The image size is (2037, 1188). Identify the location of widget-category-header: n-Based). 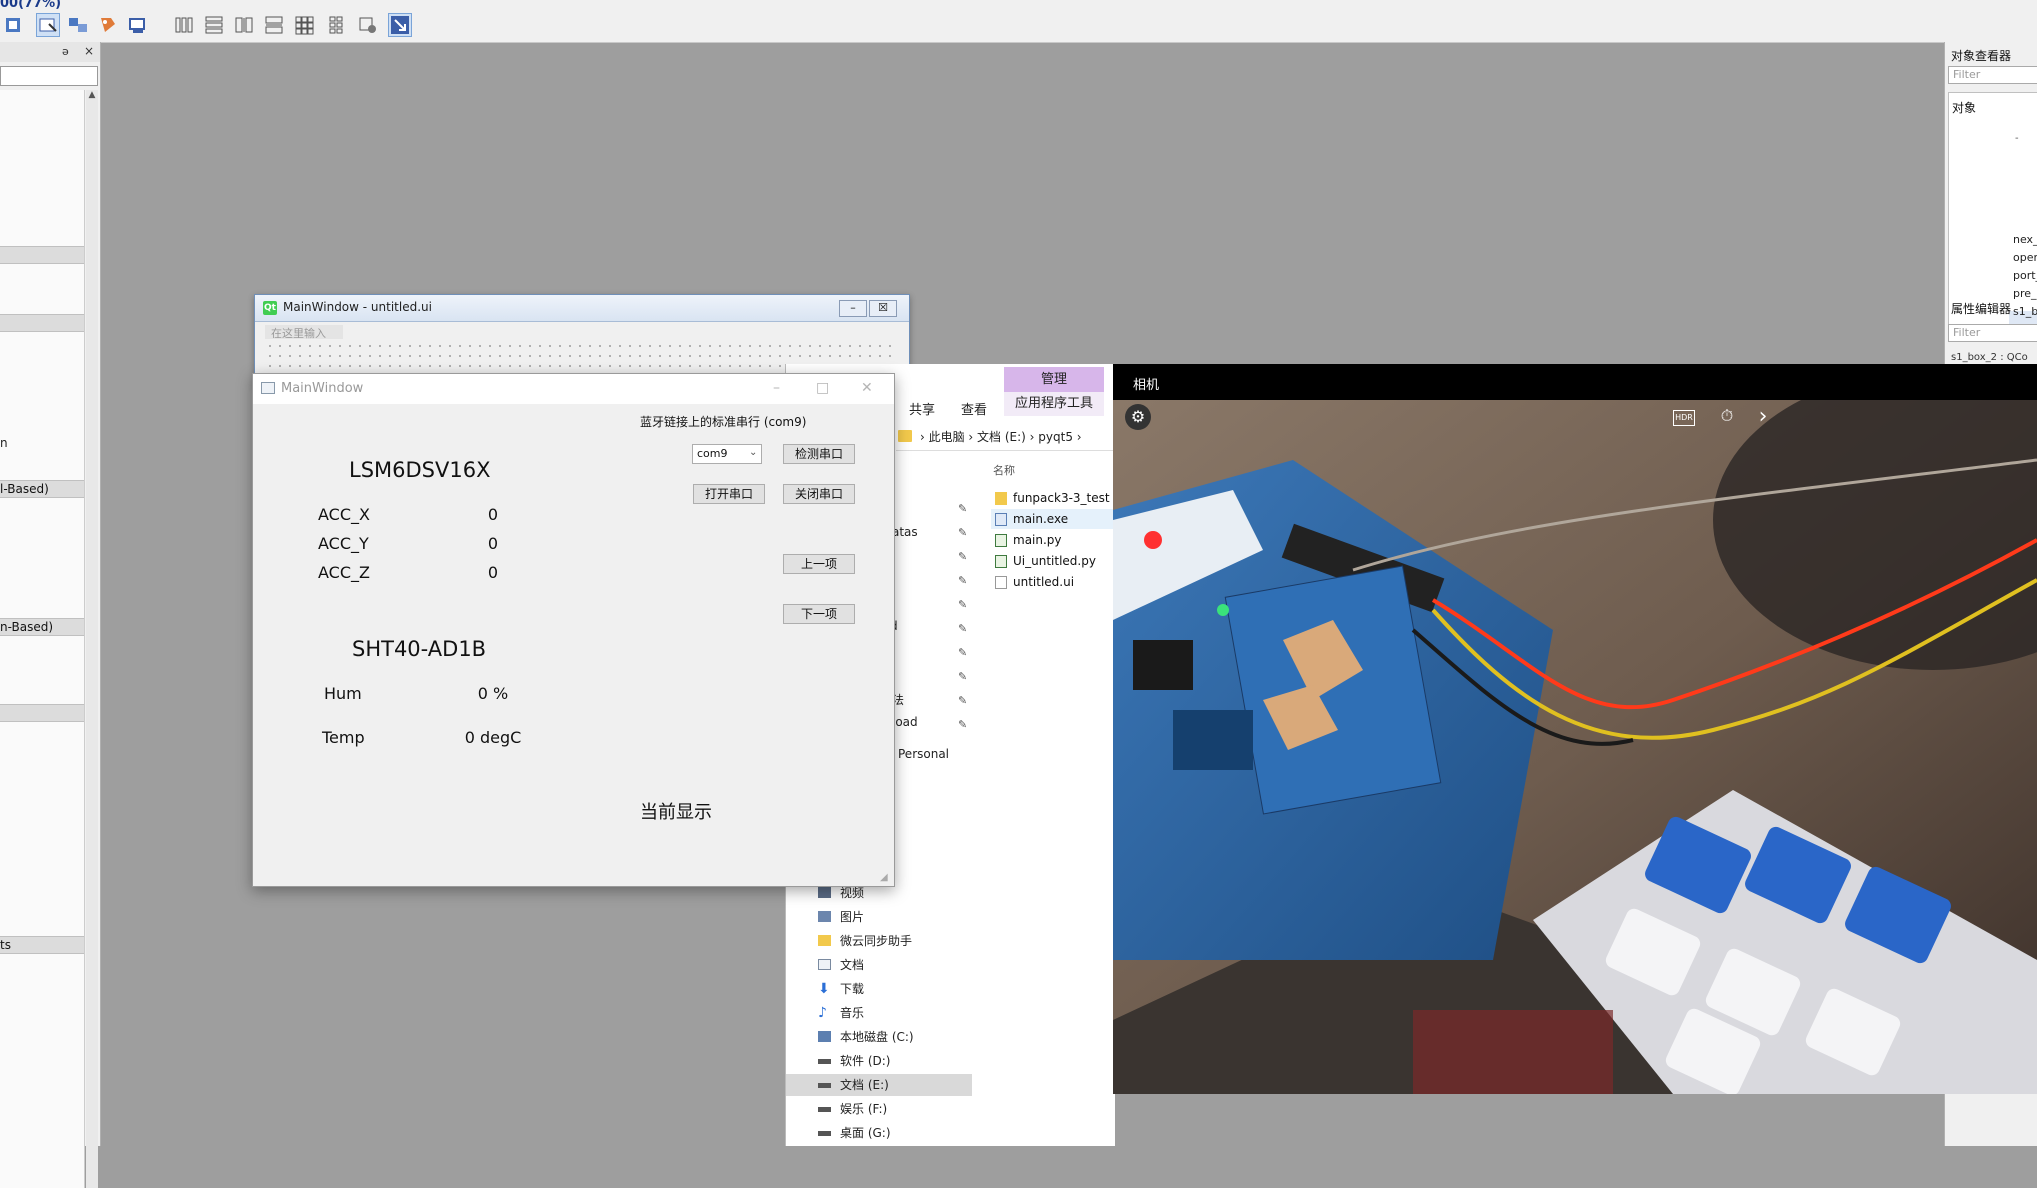
(42, 627).